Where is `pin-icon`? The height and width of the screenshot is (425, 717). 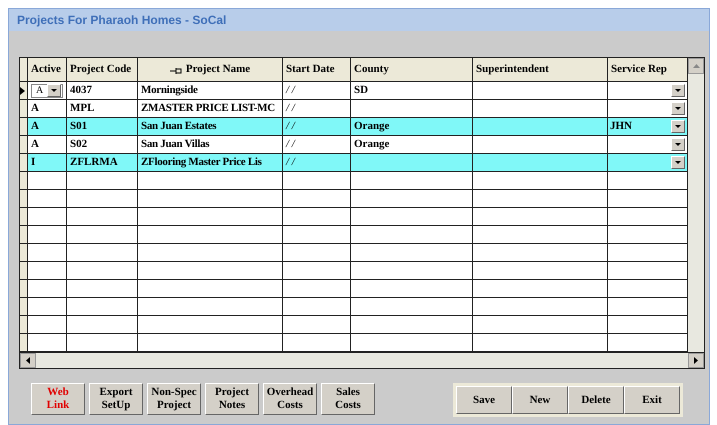 pin-icon is located at coordinates (176, 70).